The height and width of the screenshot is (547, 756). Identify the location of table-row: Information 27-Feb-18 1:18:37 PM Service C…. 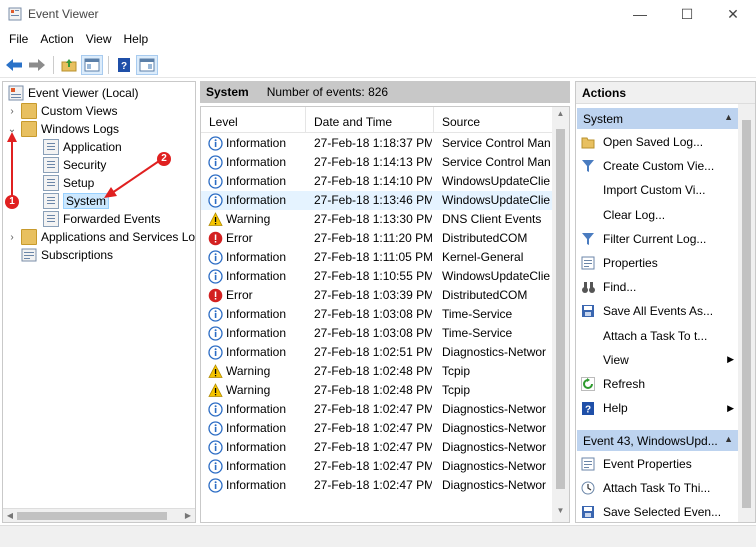
(377, 143).